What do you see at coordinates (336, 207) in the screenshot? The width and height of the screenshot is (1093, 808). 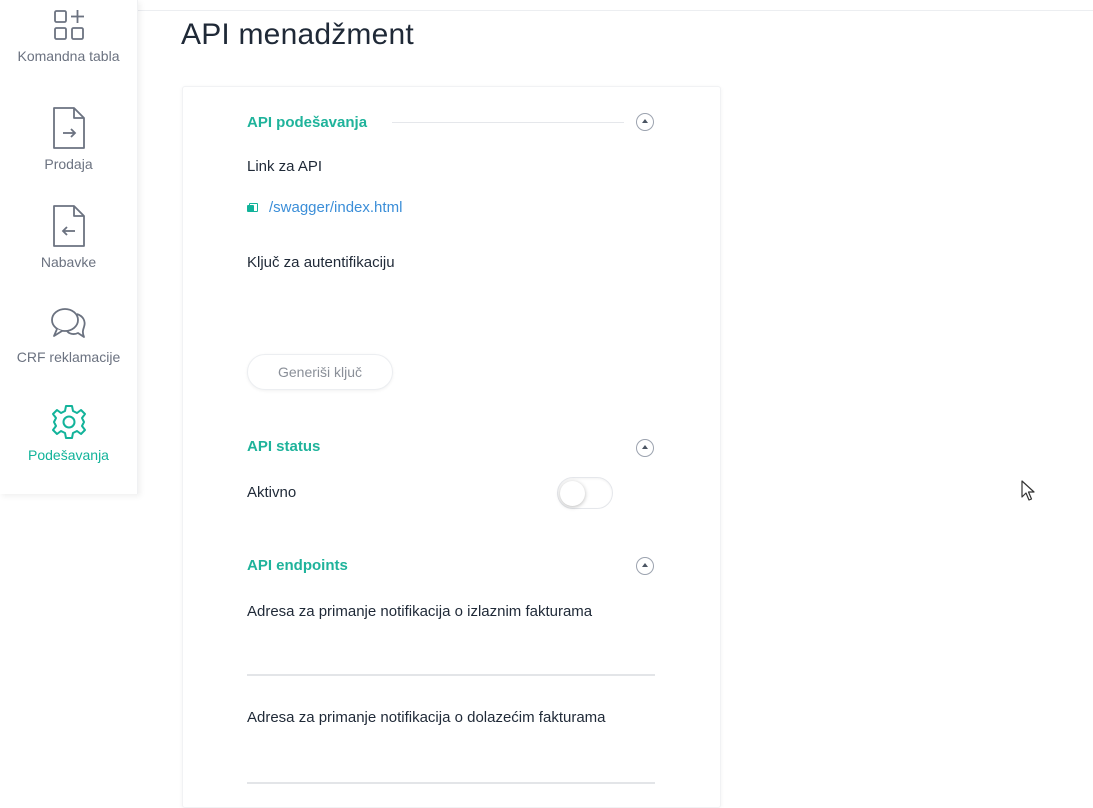 I see `api-link-text: /swagger/index.html` at bounding box center [336, 207].